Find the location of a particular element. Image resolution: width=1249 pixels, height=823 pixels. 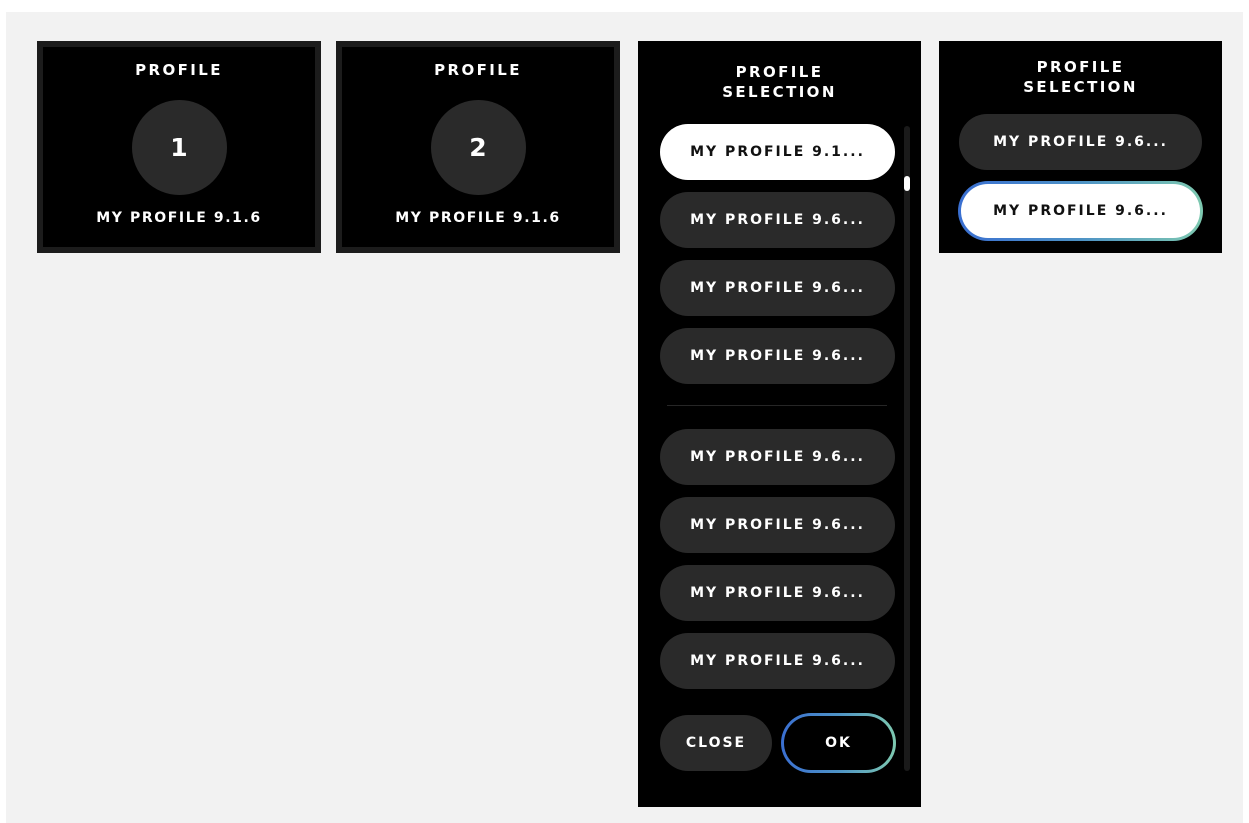

ok-button-label: OK is located at coordinates (838, 743).